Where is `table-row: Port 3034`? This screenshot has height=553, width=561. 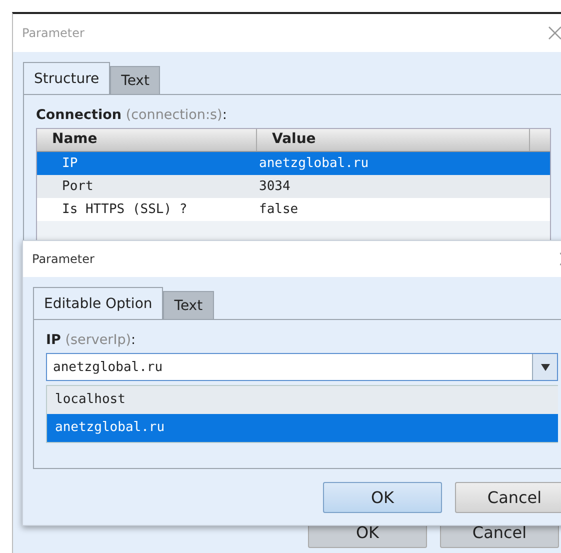
table-row: Port 3034 is located at coordinates (293, 186).